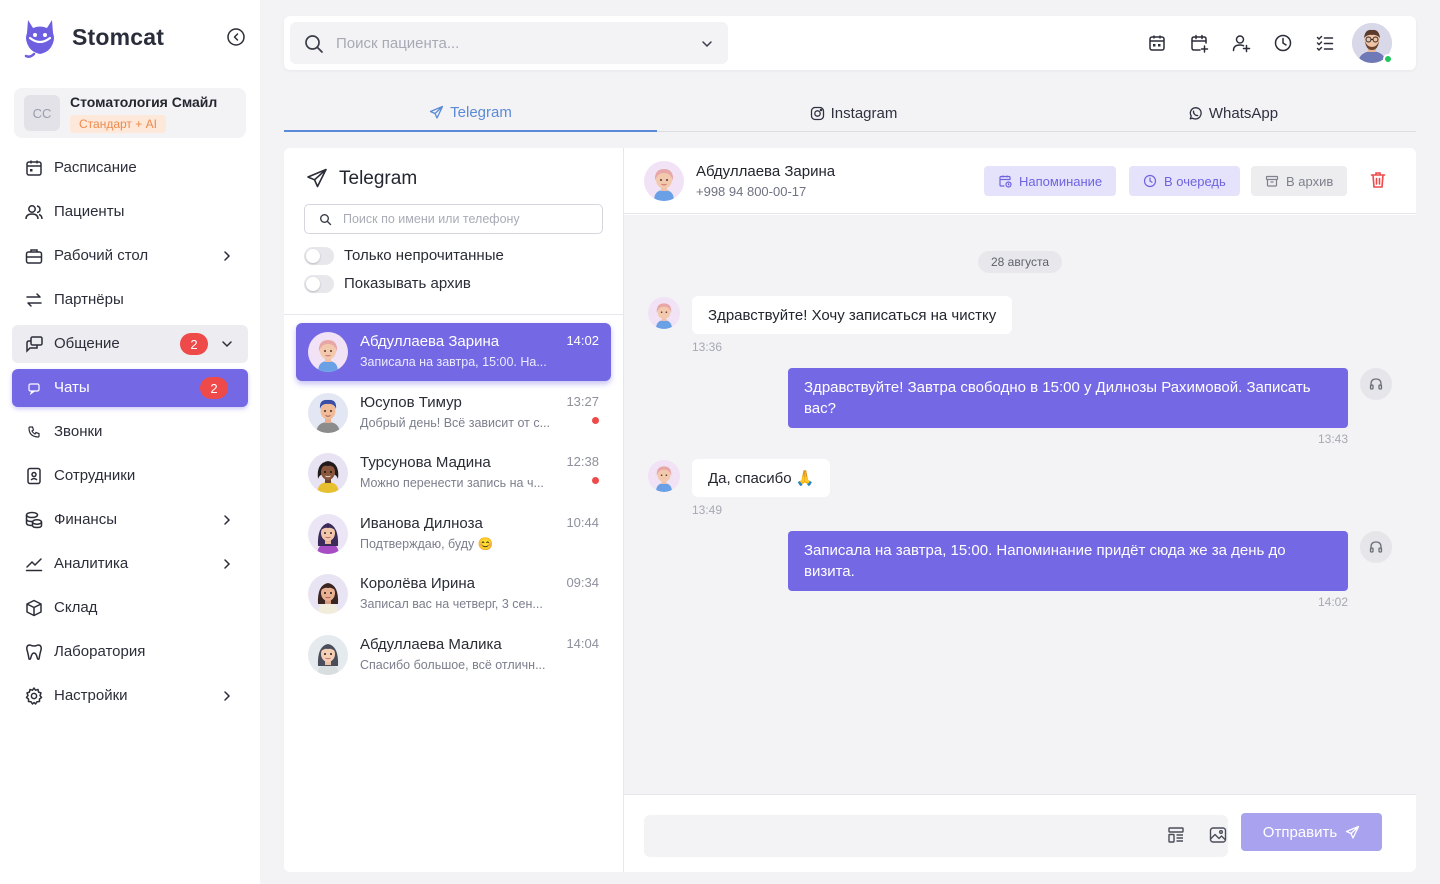 This screenshot has height=884, width=1440. What do you see at coordinates (95, 167) in the screenshot?
I see `sidebar-item-label: Расписание` at bounding box center [95, 167].